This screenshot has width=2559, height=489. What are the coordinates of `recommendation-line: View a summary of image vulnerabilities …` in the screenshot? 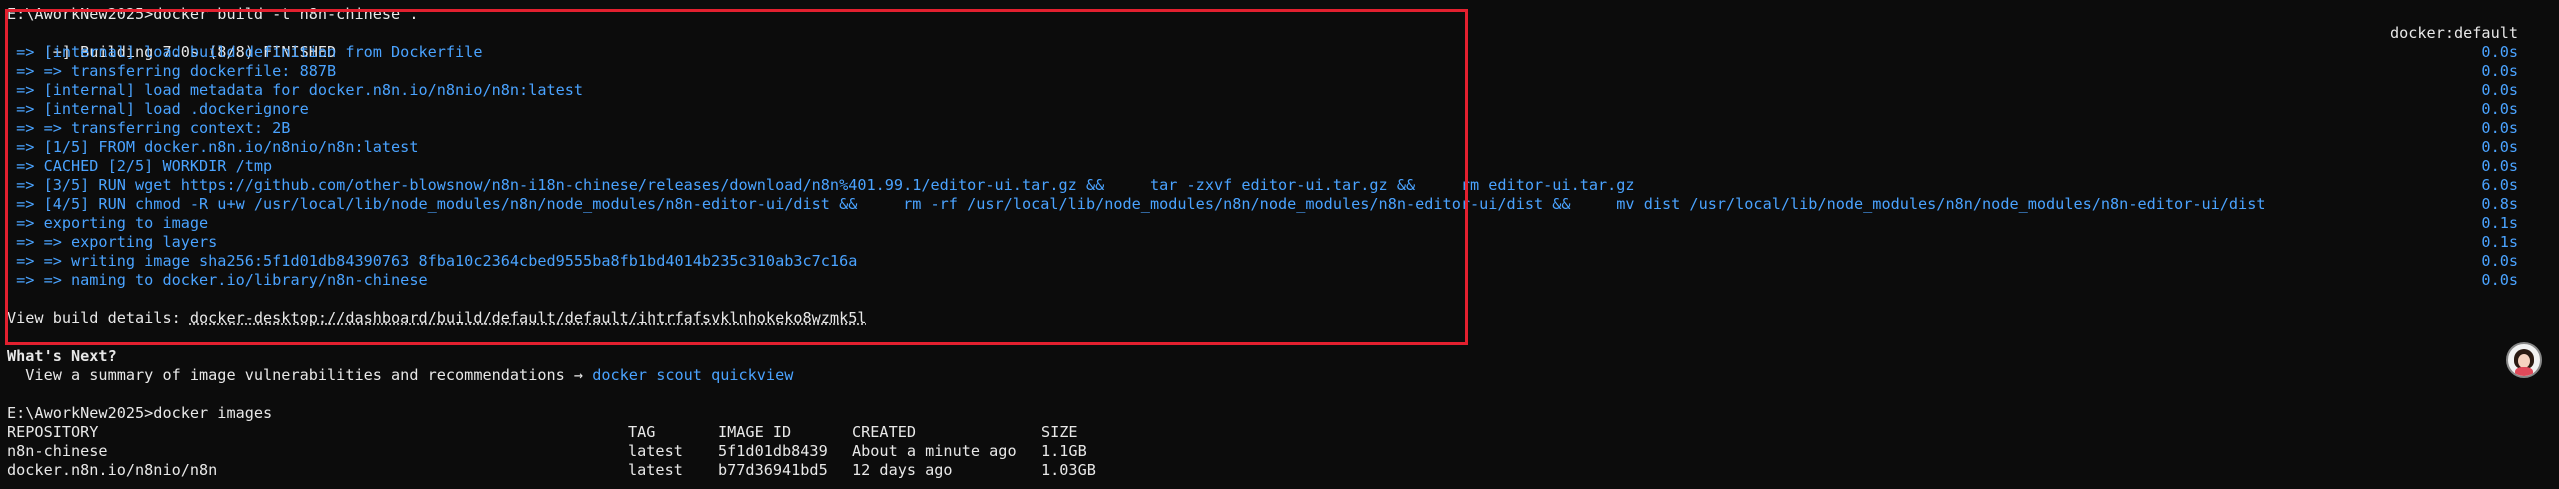 It's located at (1283, 375).